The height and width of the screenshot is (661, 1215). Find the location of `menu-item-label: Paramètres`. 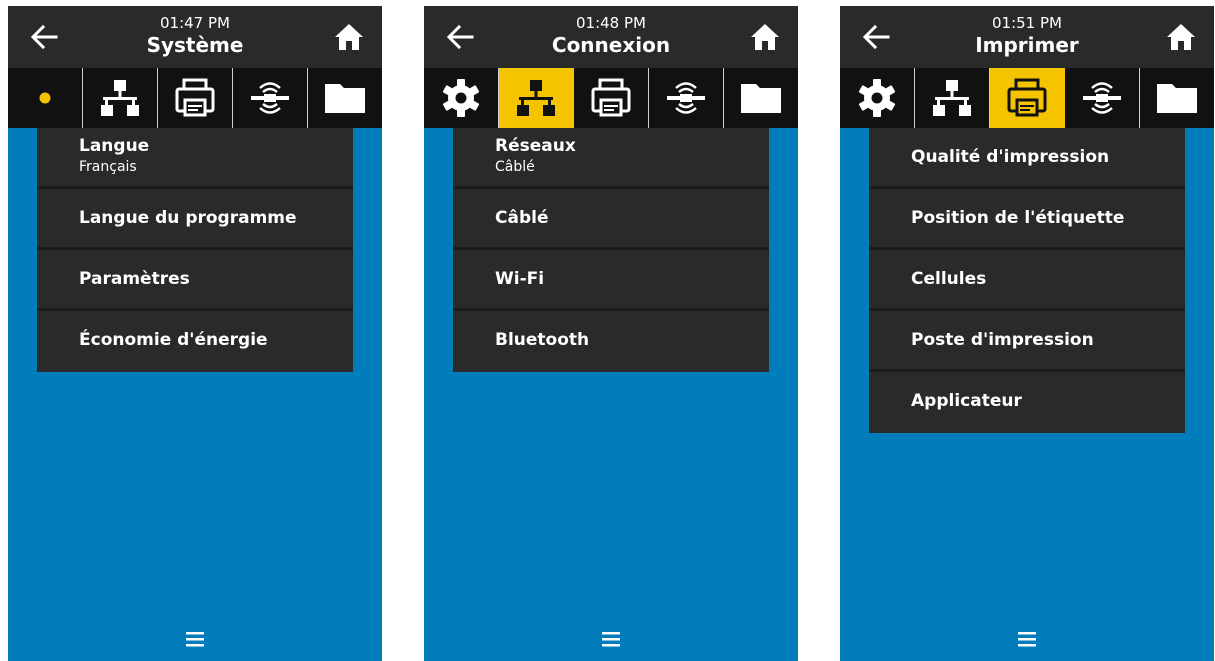

menu-item-label: Paramètres is located at coordinates (134, 279).